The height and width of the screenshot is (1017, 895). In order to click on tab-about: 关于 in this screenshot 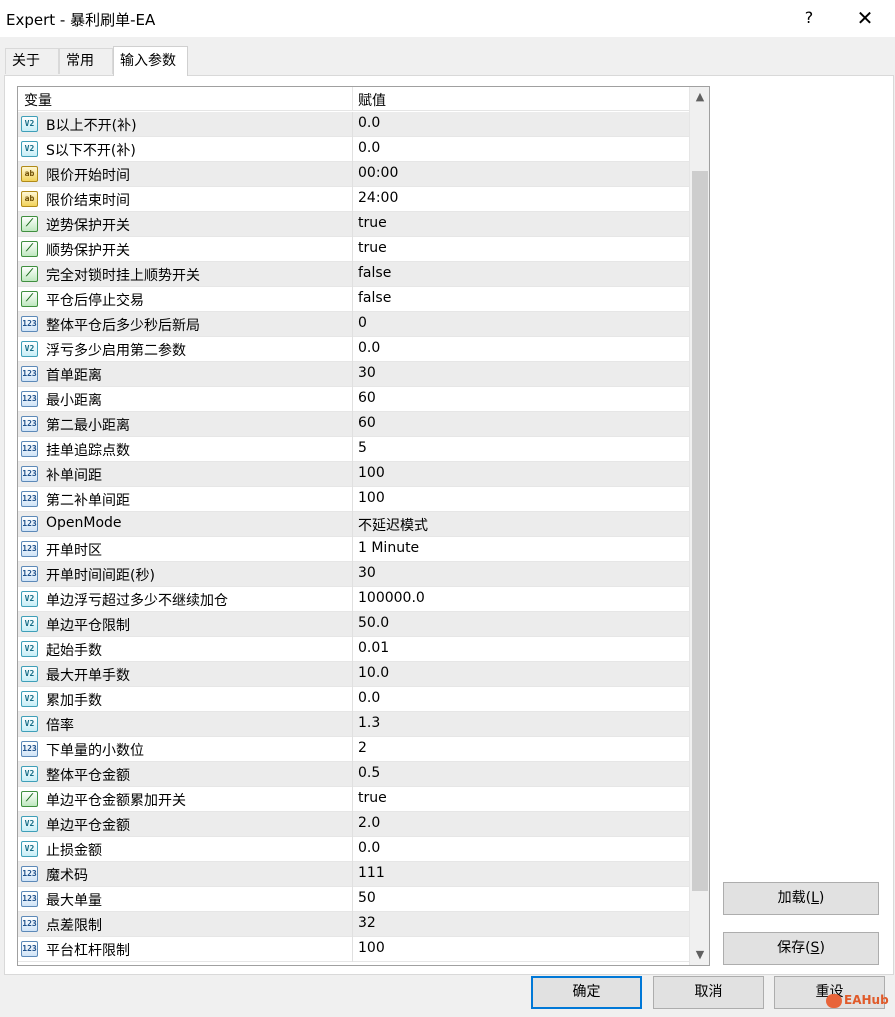, I will do `click(32, 61)`.